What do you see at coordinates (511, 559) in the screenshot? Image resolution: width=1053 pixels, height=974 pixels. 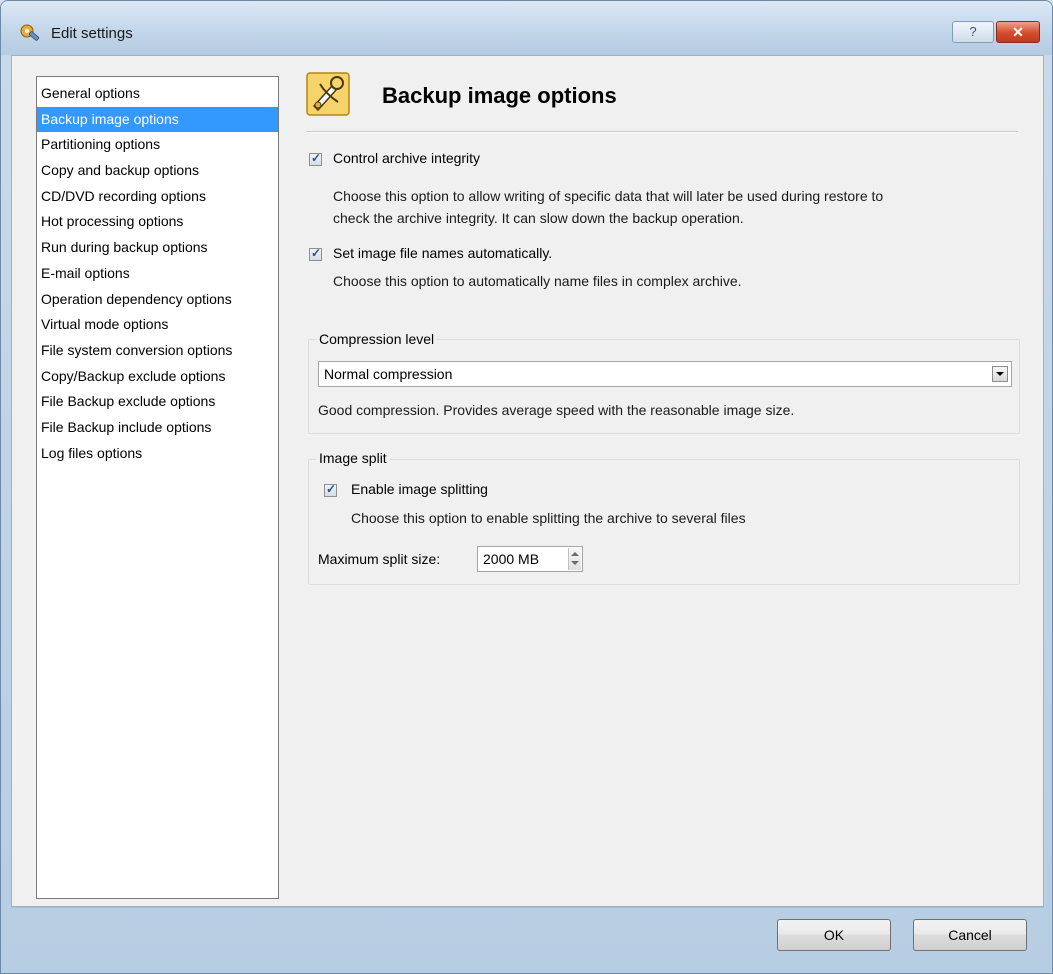 I see `max-split-size-value: 2000 MB` at bounding box center [511, 559].